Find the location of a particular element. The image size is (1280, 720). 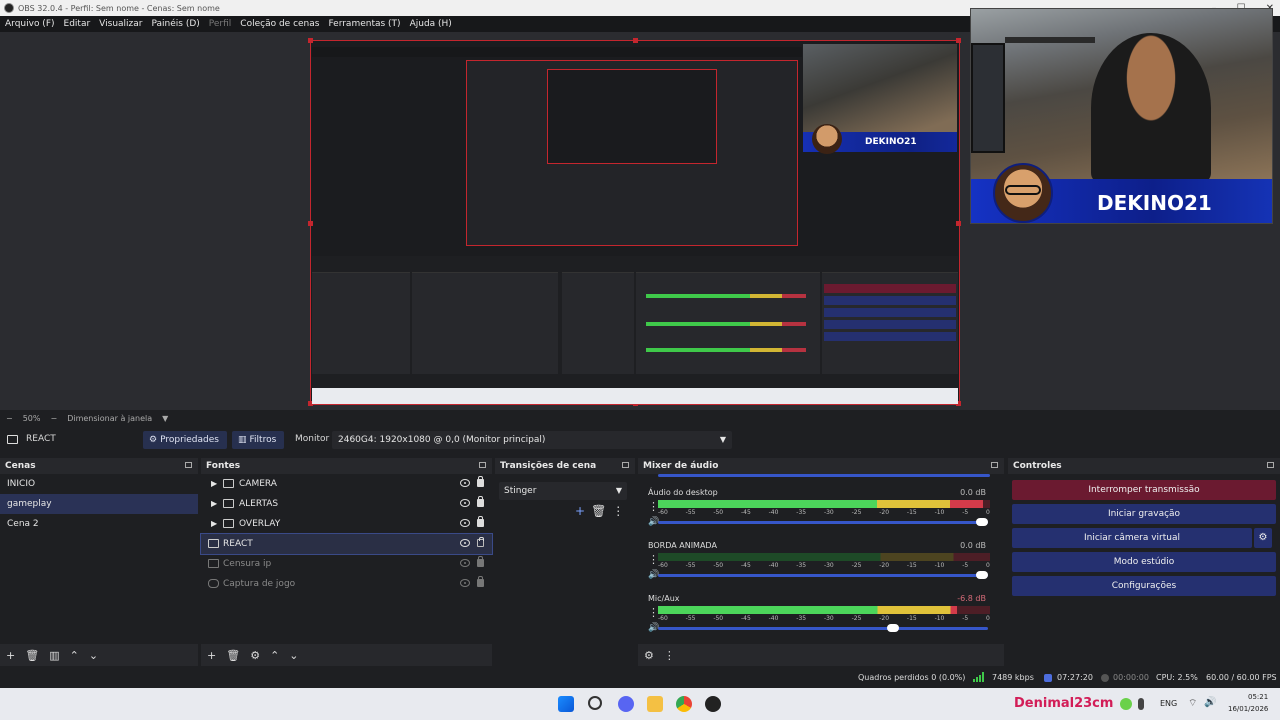

tray-status-icon is located at coordinates (1126, 704).